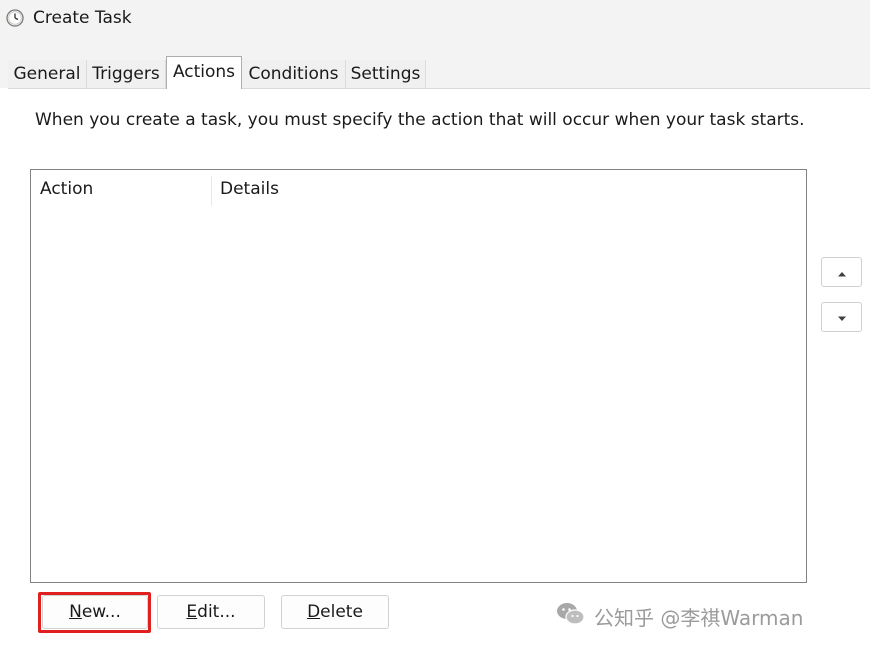 Image resolution: width=870 pixels, height=651 pixels. What do you see at coordinates (125, 189) in the screenshot?
I see `column-header-action: Action` at bounding box center [125, 189].